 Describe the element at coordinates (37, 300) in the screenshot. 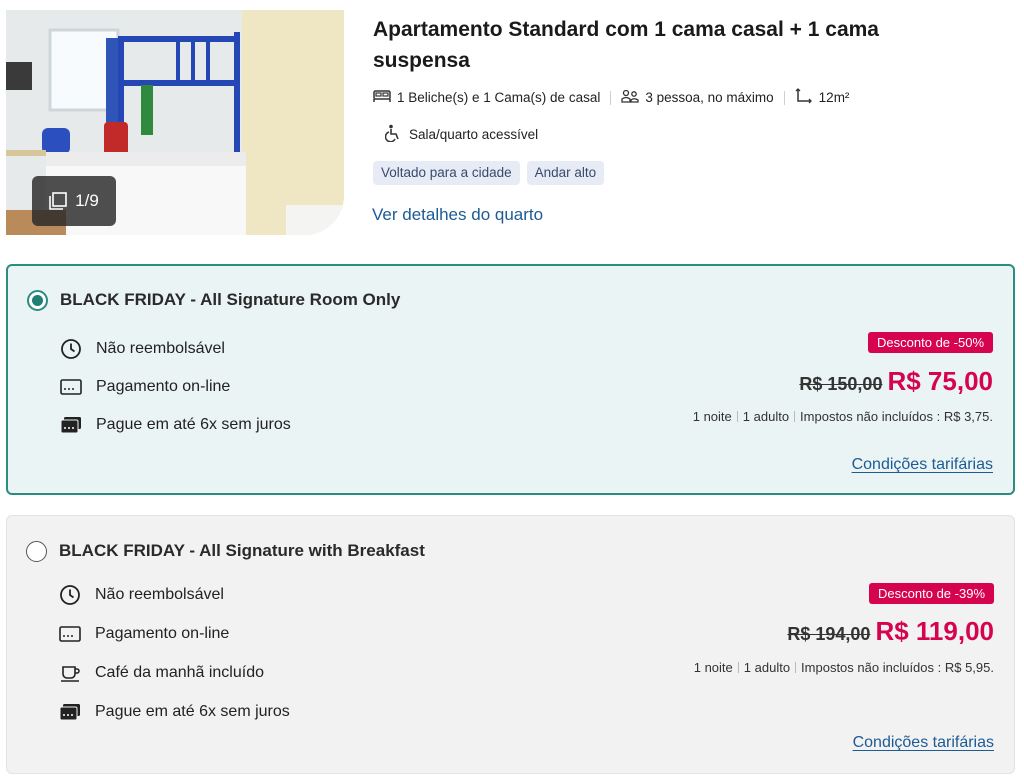

I see `rate-radio-room-only` at that location.